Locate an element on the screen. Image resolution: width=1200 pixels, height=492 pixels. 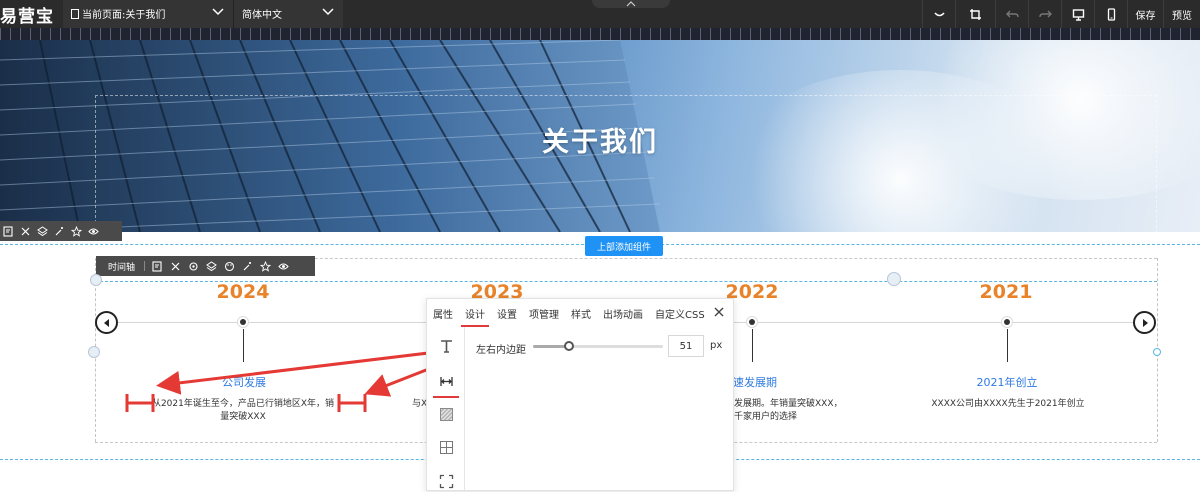
collapse-toolbar-tab is located at coordinates (631, 4).